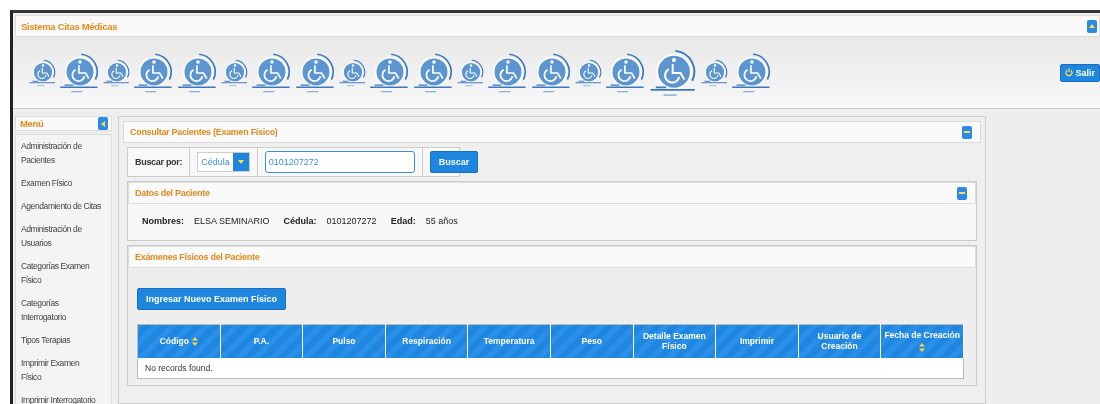  What do you see at coordinates (61, 310) in the screenshot?
I see `menu-item: Categorías Interrogatorio` at bounding box center [61, 310].